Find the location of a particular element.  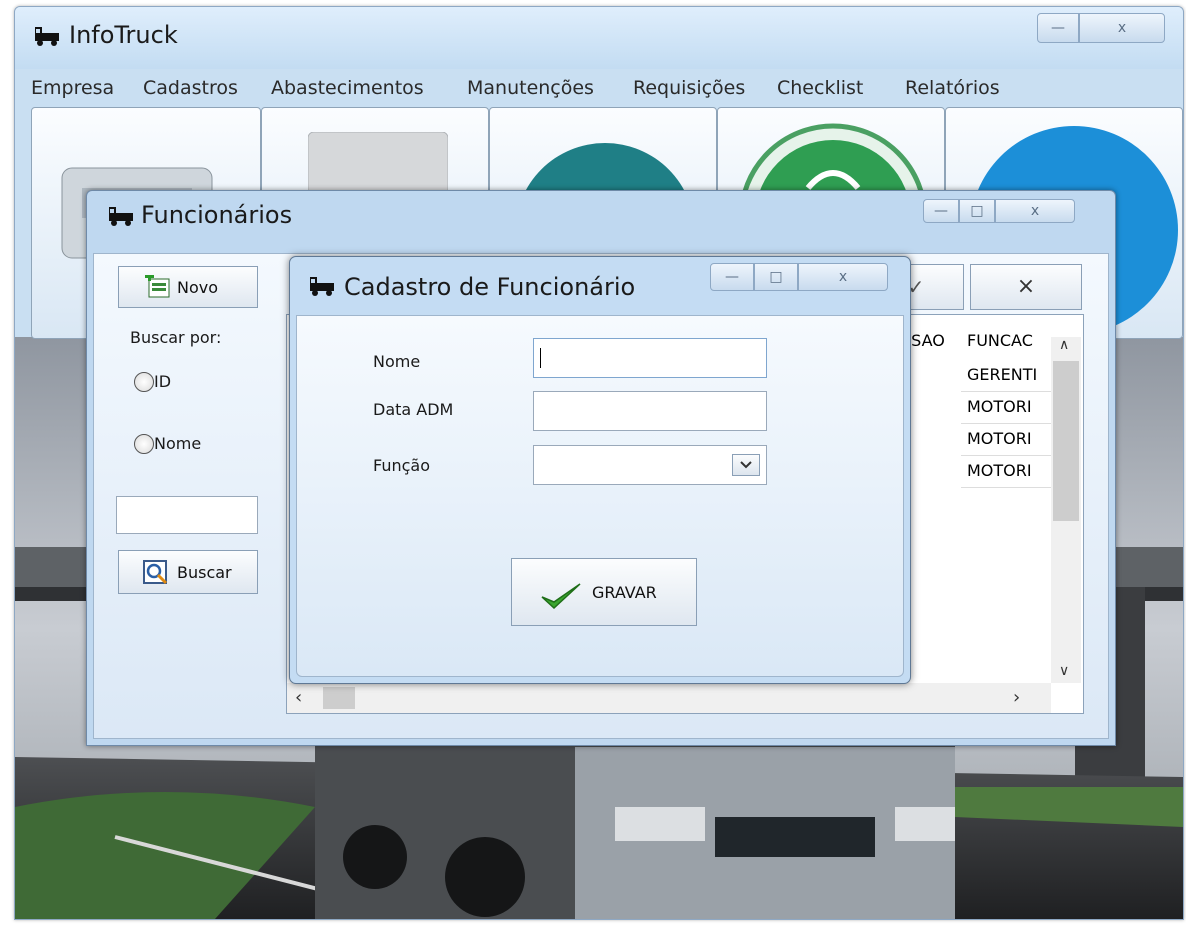

radio-nome-label: Nome is located at coordinates (178, 443).